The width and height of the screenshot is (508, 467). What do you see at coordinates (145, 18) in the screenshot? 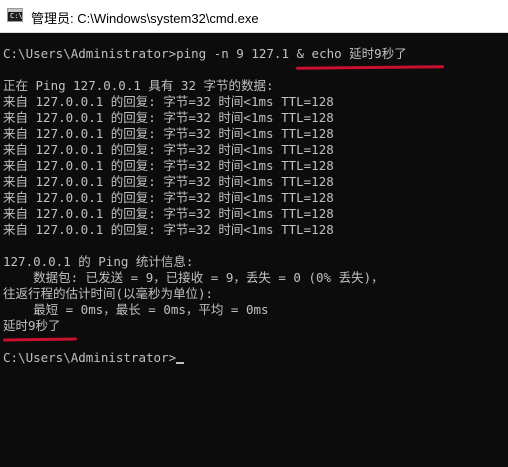
I see `window-title: 管理员: C:\Windows\system32\cmd.exe` at bounding box center [145, 18].